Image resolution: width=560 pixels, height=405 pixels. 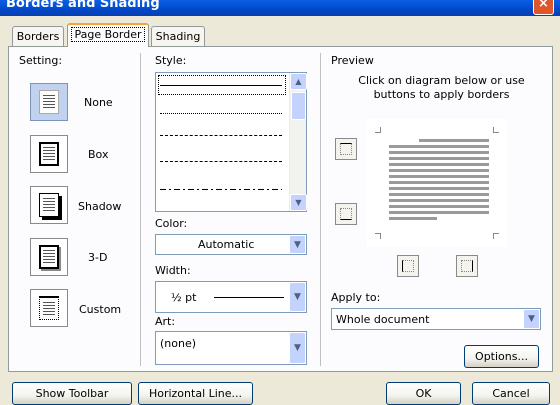 What do you see at coordinates (231, 348) in the screenshot?
I see `art-dropdown: (none) ▼` at bounding box center [231, 348].